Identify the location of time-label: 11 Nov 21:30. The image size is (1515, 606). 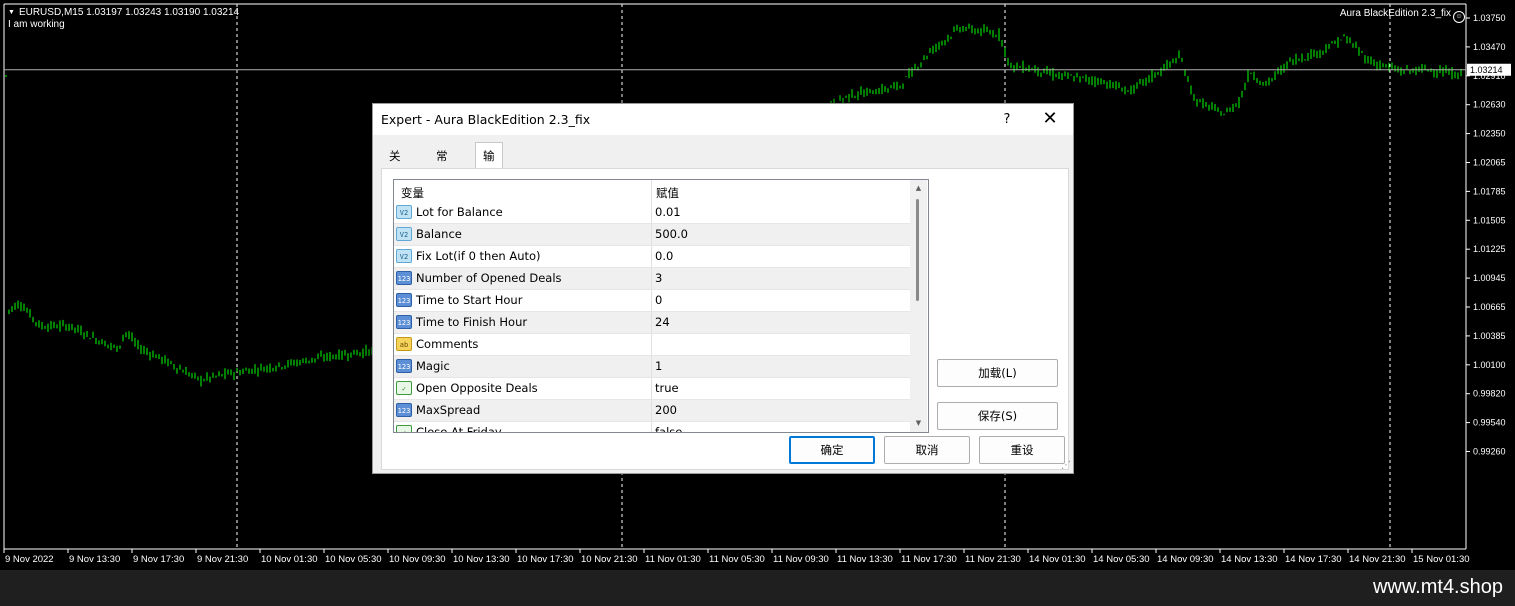
(993, 559).